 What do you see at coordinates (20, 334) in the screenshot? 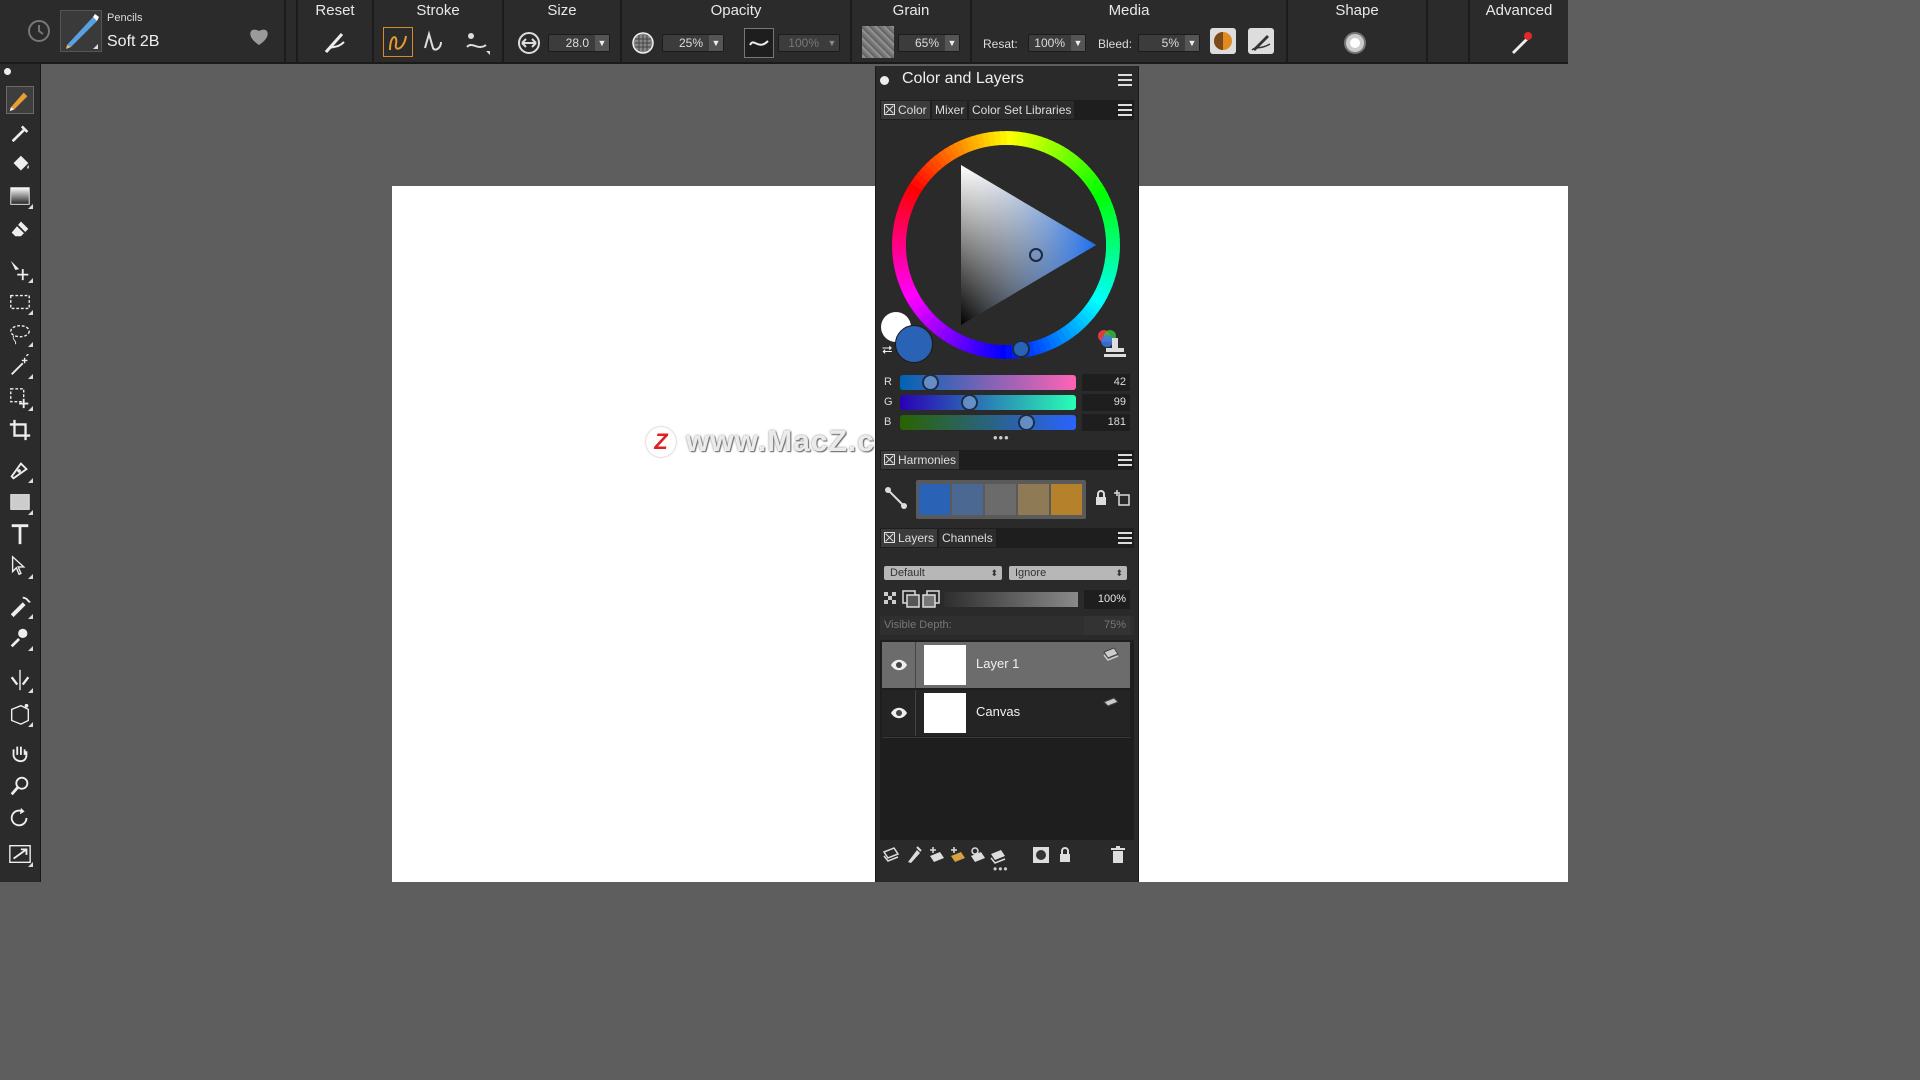
I see `lasso-tool` at bounding box center [20, 334].